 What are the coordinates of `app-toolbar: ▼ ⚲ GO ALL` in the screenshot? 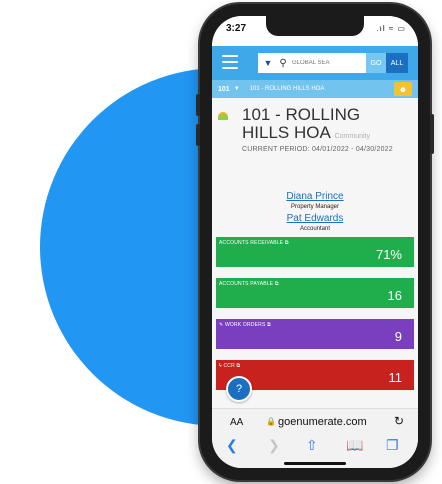 It's located at (315, 63).